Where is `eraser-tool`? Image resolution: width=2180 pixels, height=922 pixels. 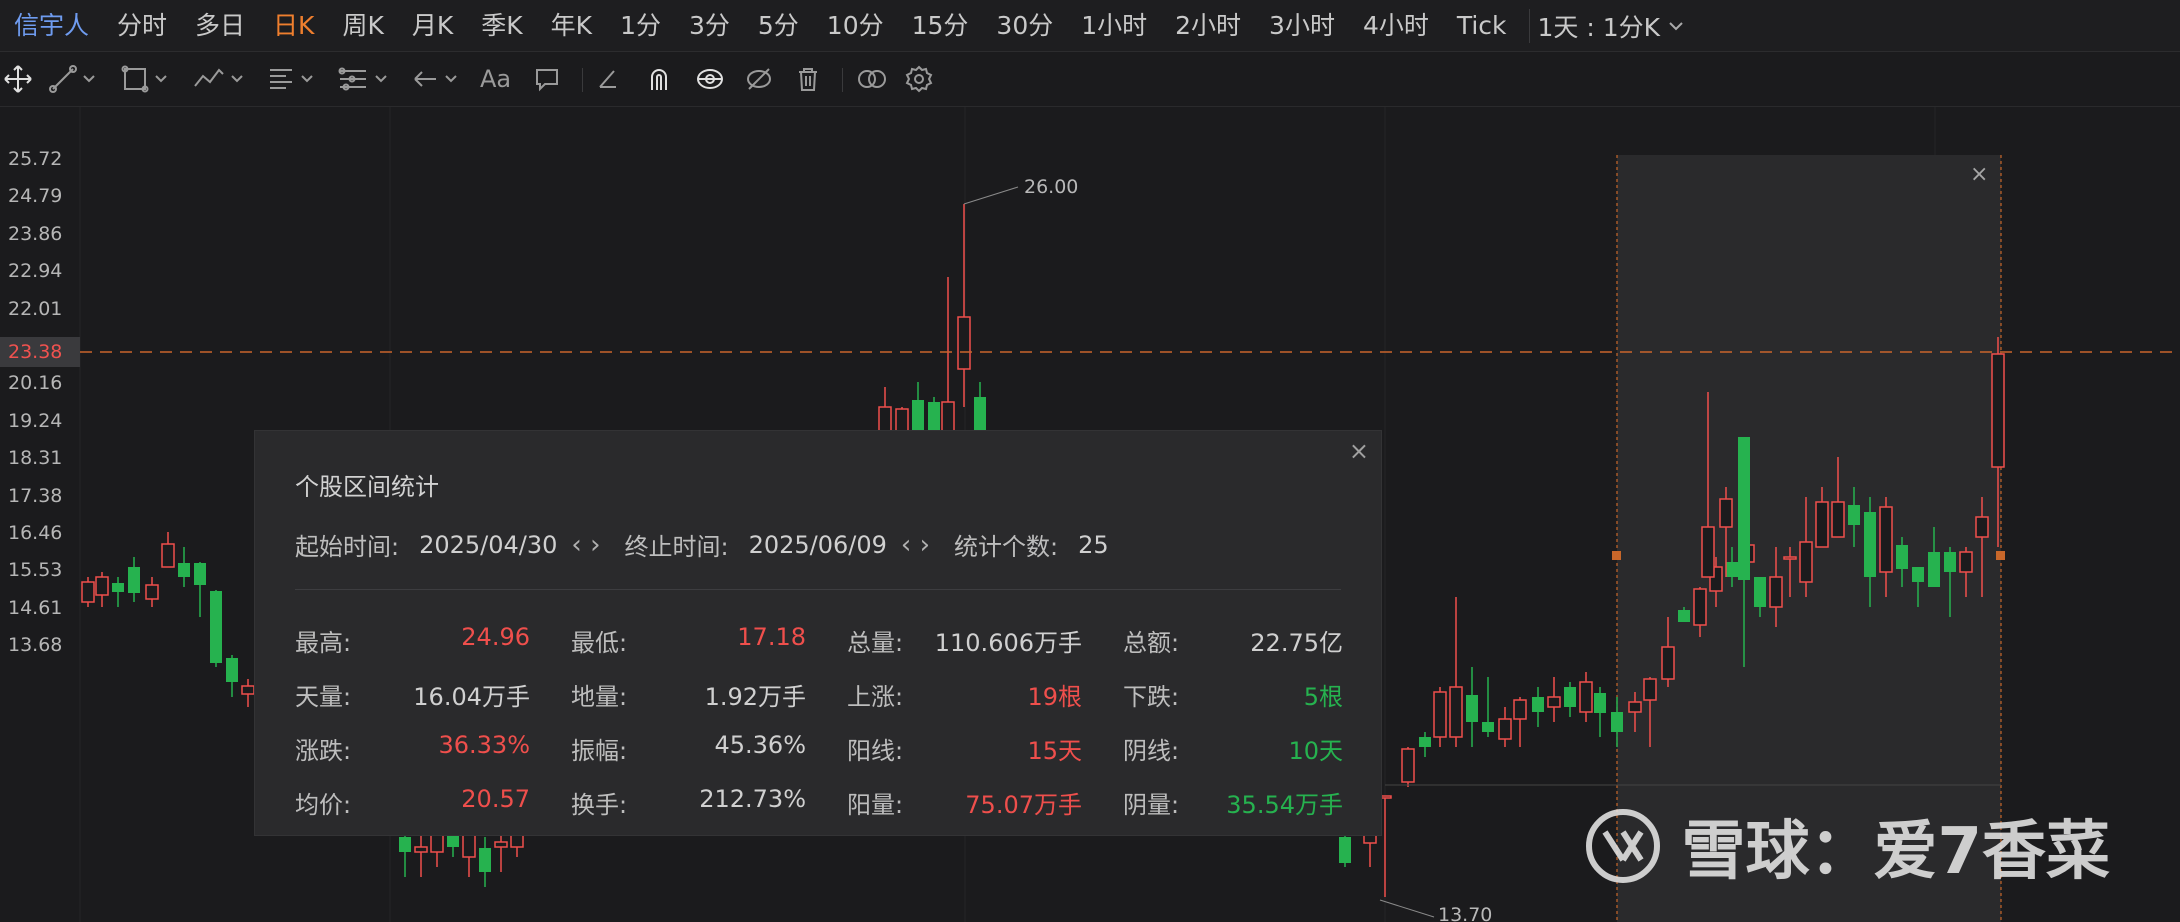 eraser-tool is located at coordinates (608, 79).